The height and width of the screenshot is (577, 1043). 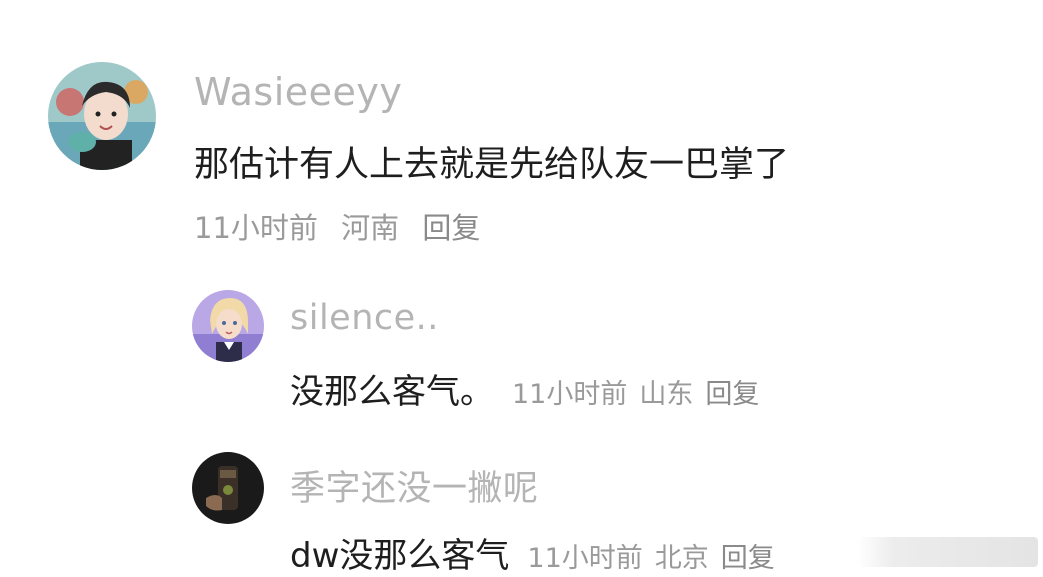 What do you see at coordinates (681, 558) in the screenshot?
I see `location: 北京` at bounding box center [681, 558].